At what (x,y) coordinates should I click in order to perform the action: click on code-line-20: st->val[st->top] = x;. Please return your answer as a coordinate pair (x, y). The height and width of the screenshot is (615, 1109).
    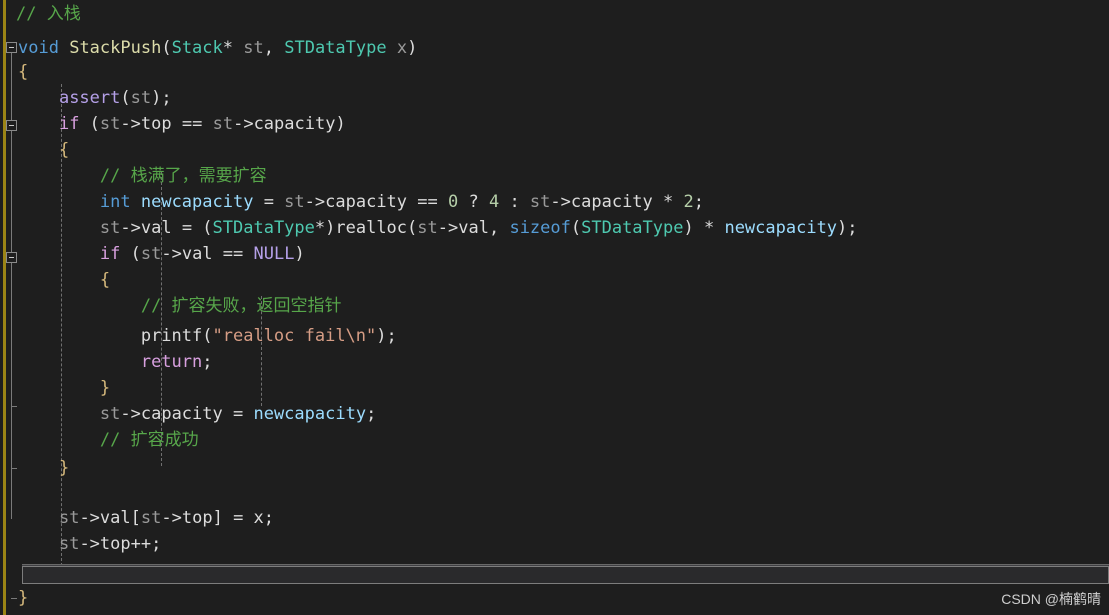
    Looking at the image, I should click on (146, 518).